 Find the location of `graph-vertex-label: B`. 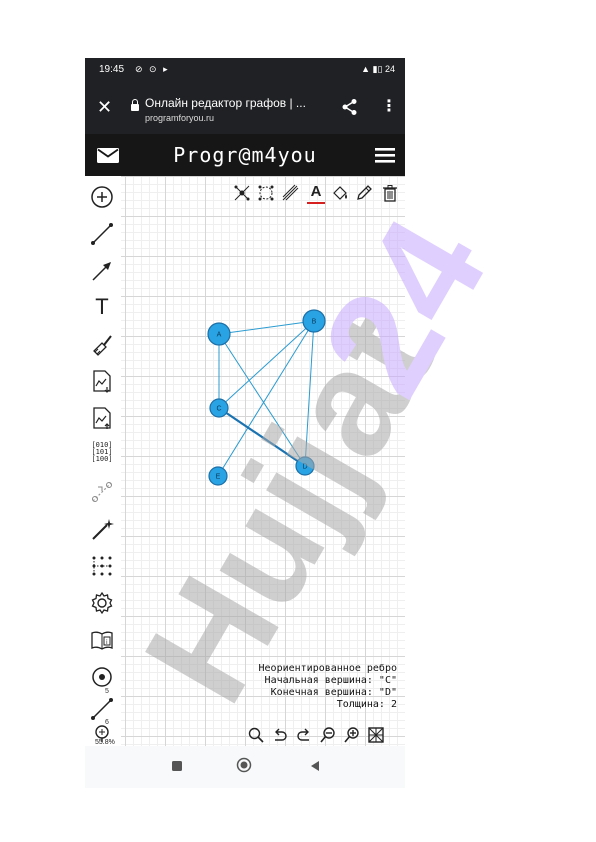

graph-vertex-label: B is located at coordinates (314, 322).